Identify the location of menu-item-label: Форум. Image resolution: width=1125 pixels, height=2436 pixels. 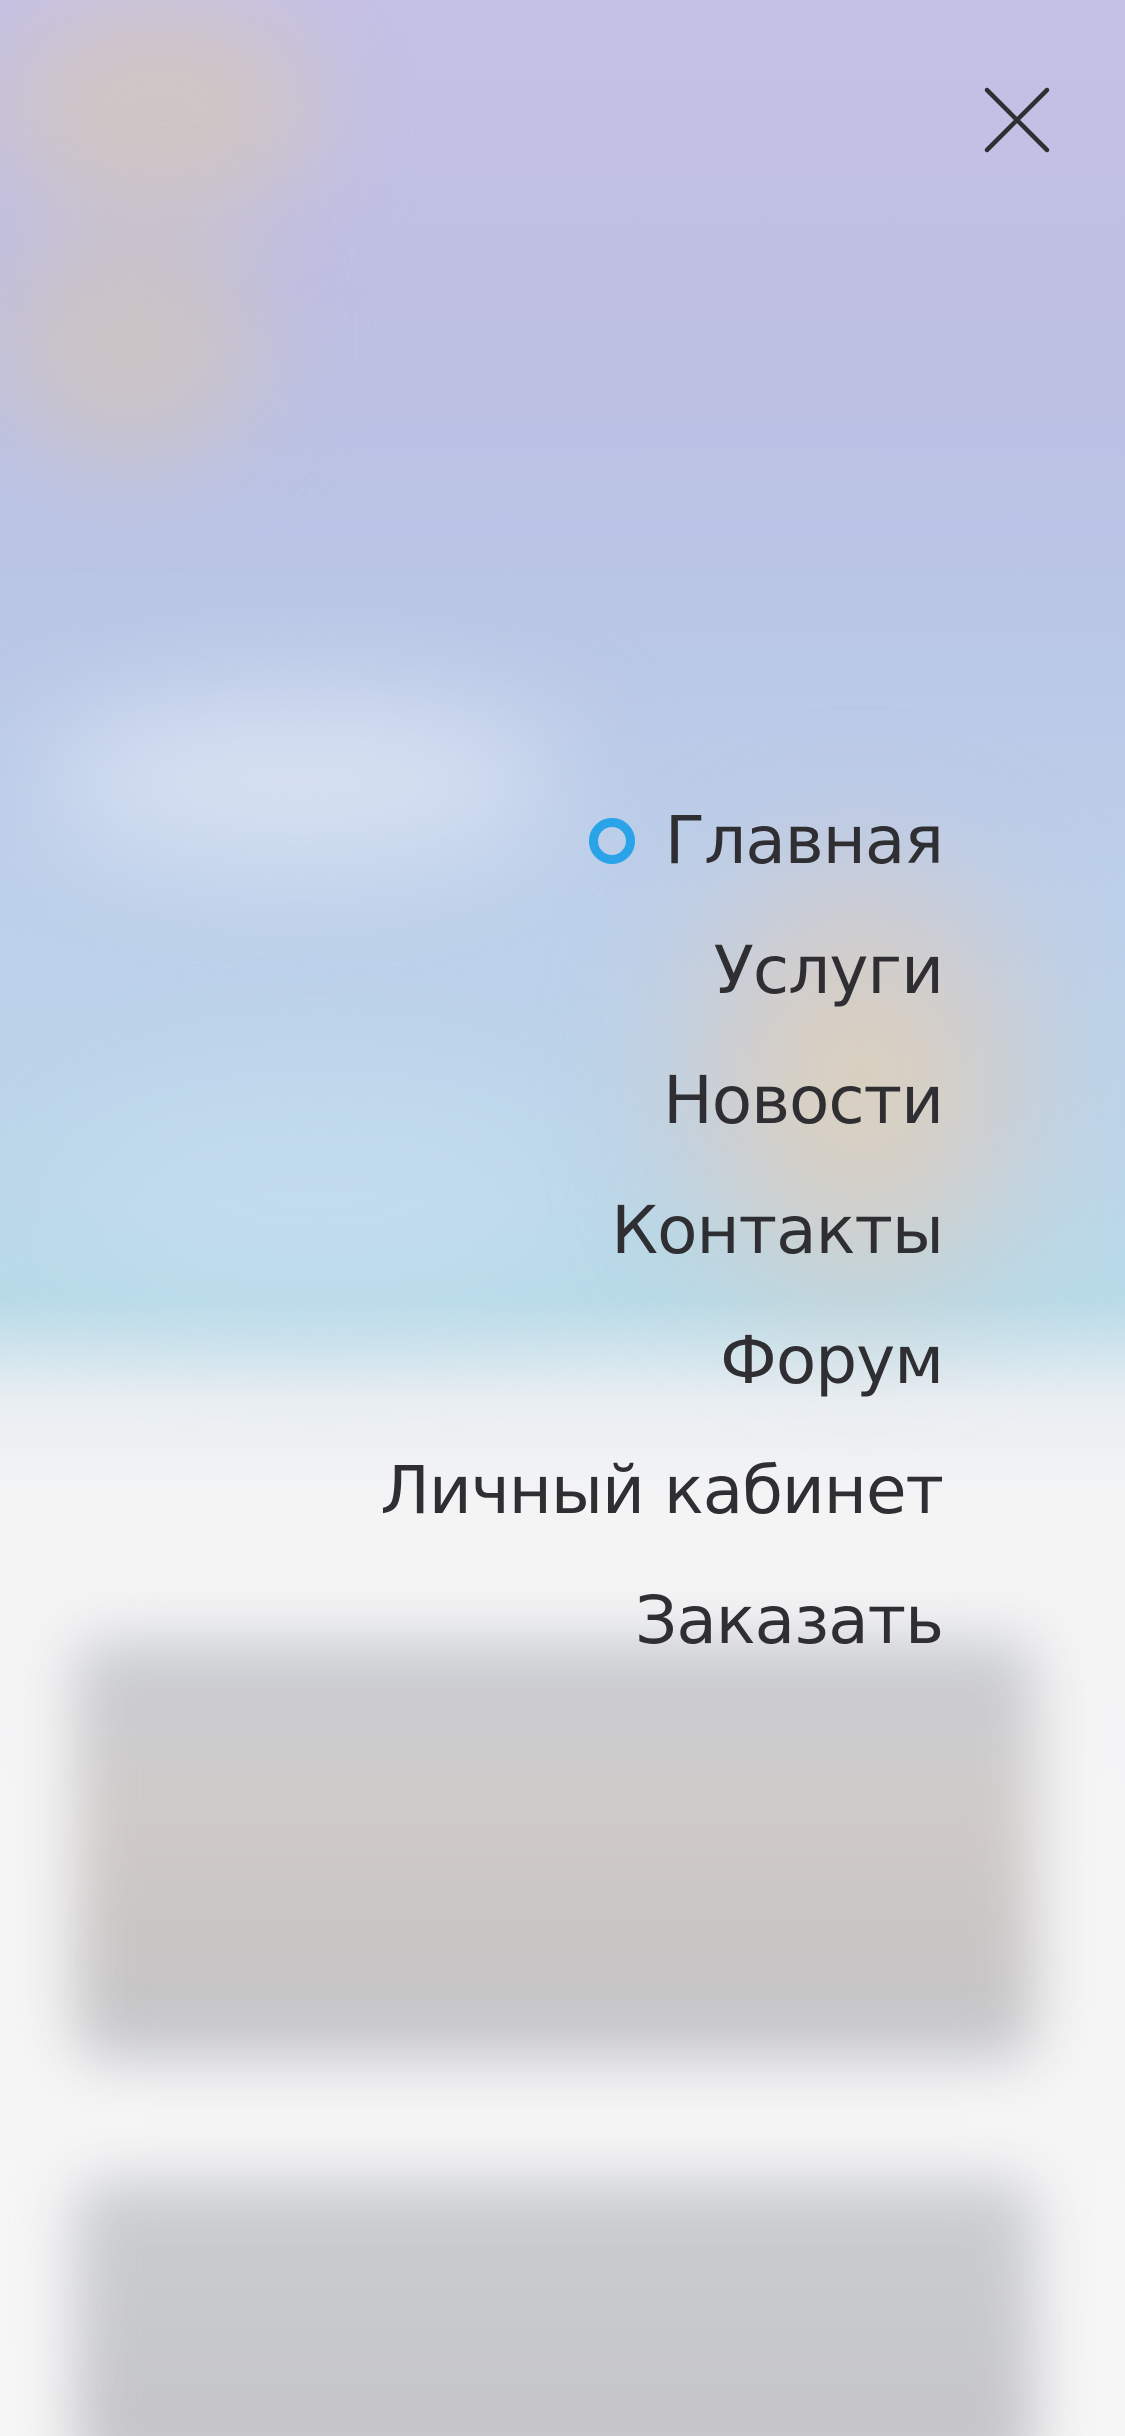
(832, 1360).